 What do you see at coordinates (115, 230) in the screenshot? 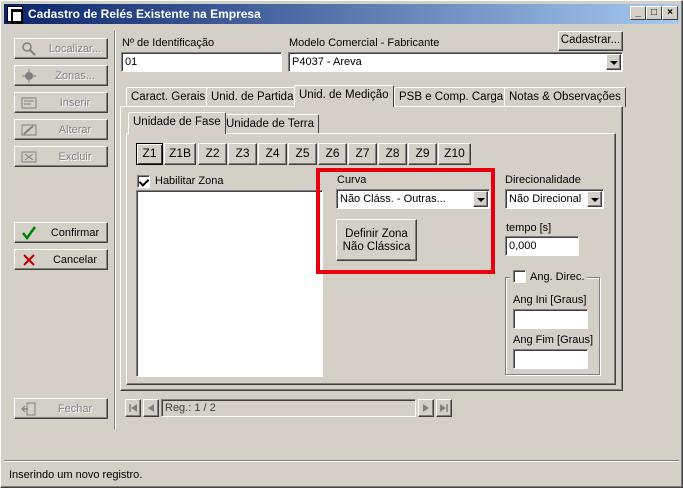
I see `sidebar-divider` at bounding box center [115, 230].